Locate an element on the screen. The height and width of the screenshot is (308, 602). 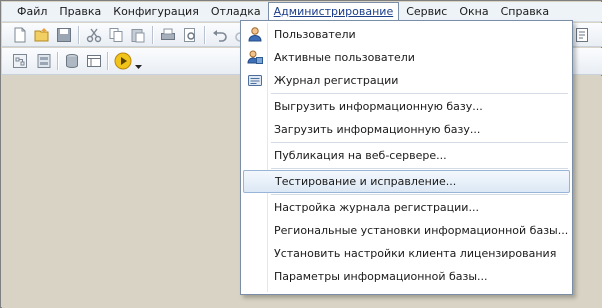
menu-administration: Администрирование is located at coordinates (333, 11).